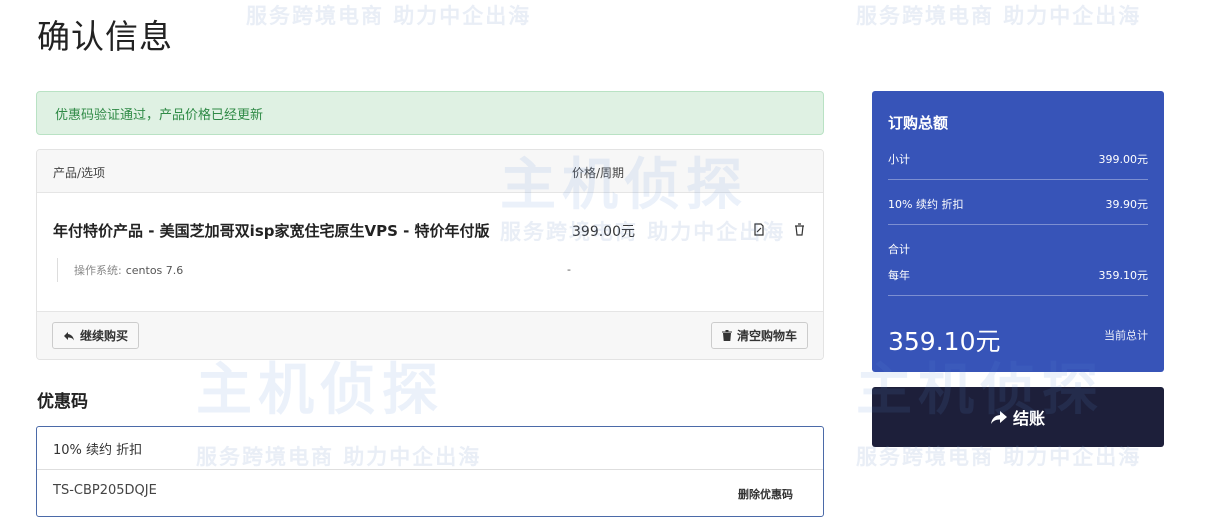 The image size is (1214, 527). Describe the element at coordinates (1126, 335) in the screenshot. I see `grand-total-note: 当前总计` at that location.